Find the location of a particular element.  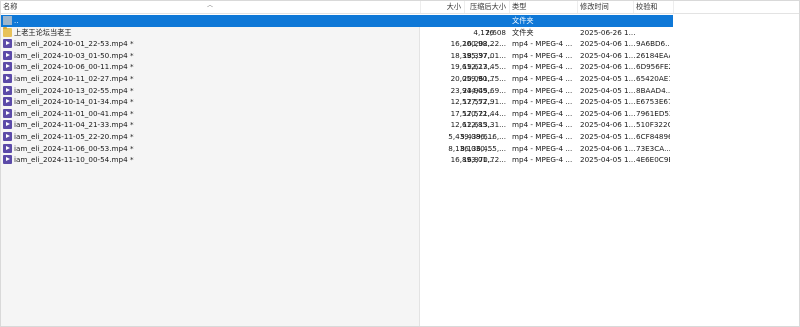

file-checksum: 510F322C is located at coordinates (653, 125).